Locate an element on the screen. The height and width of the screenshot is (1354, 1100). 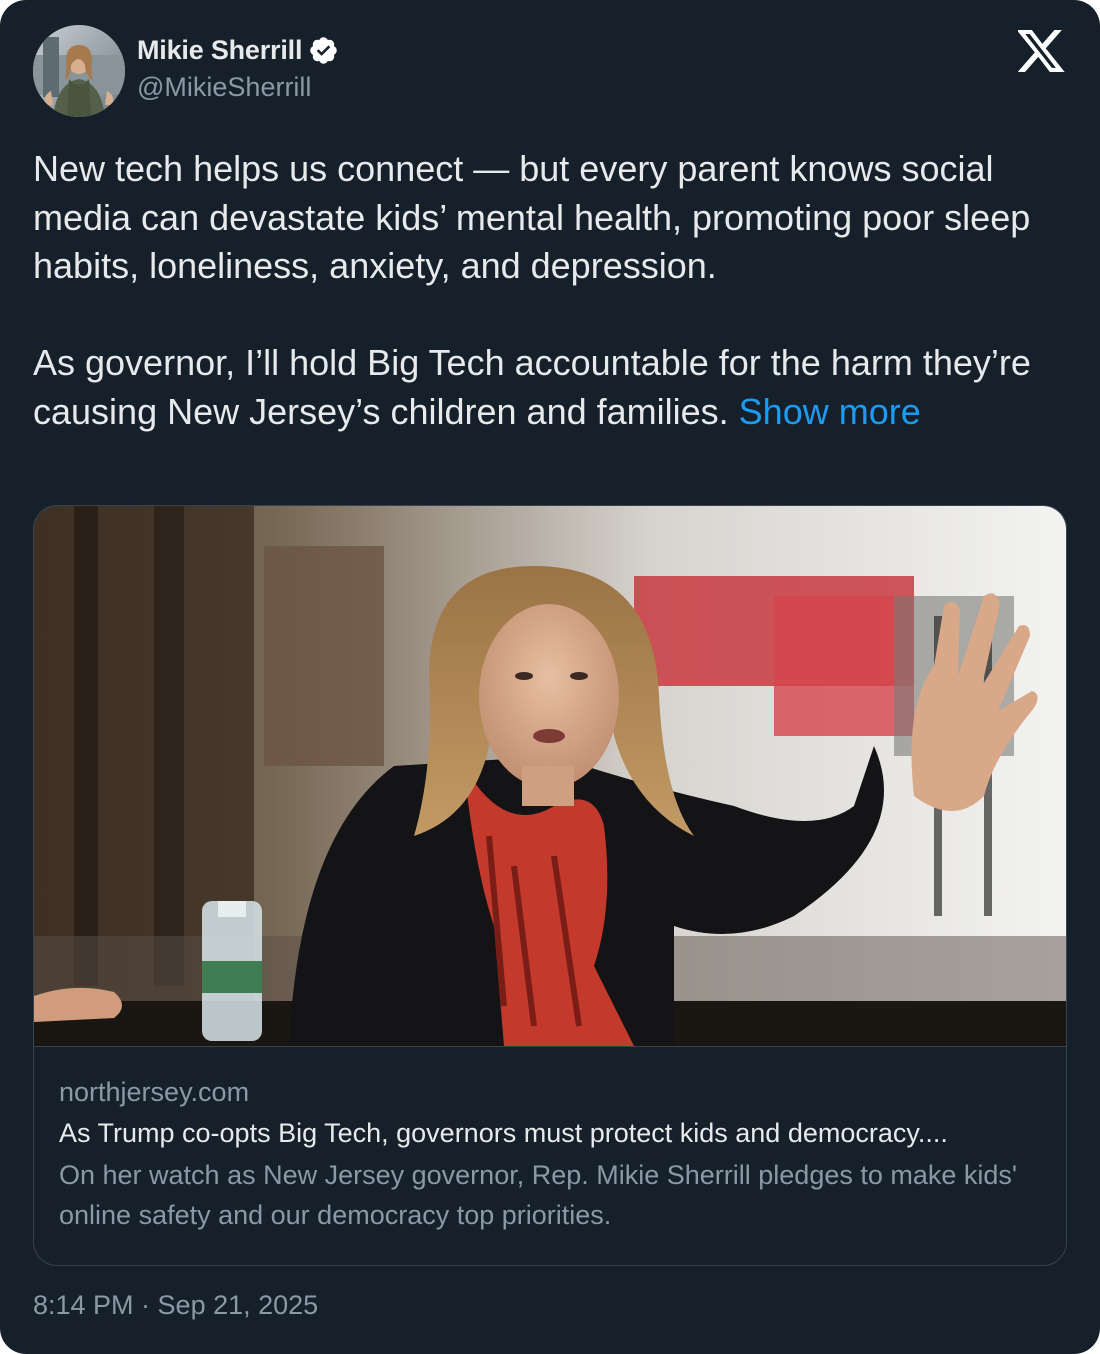
show-more-link: Show more is located at coordinates (830, 411).